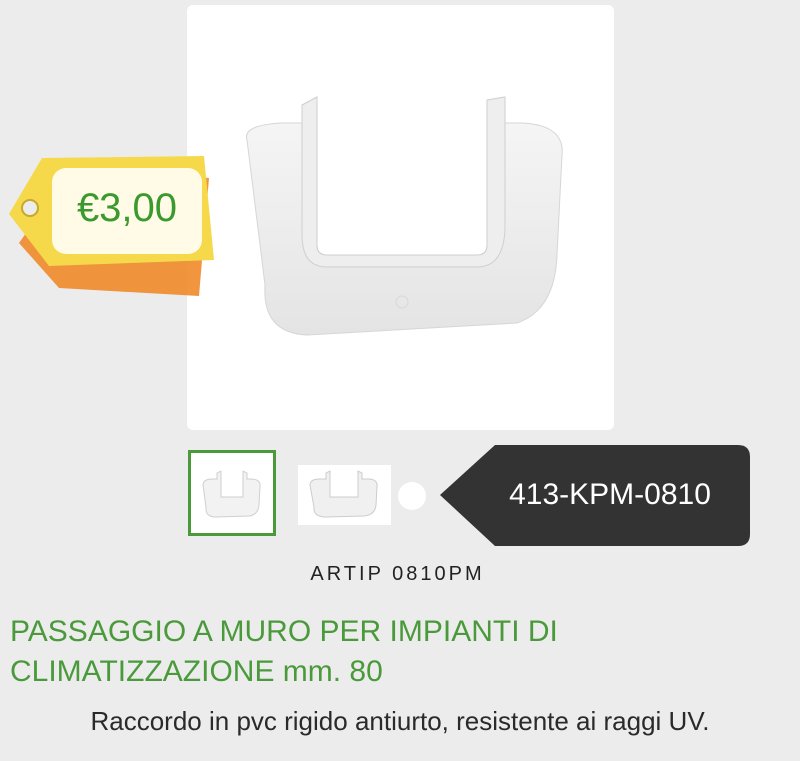 This screenshot has width=800, height=761. What do you see at coordinates (412, 496) in the screenshot?
I see `gallery-dot` at bounding box center [412, 496].